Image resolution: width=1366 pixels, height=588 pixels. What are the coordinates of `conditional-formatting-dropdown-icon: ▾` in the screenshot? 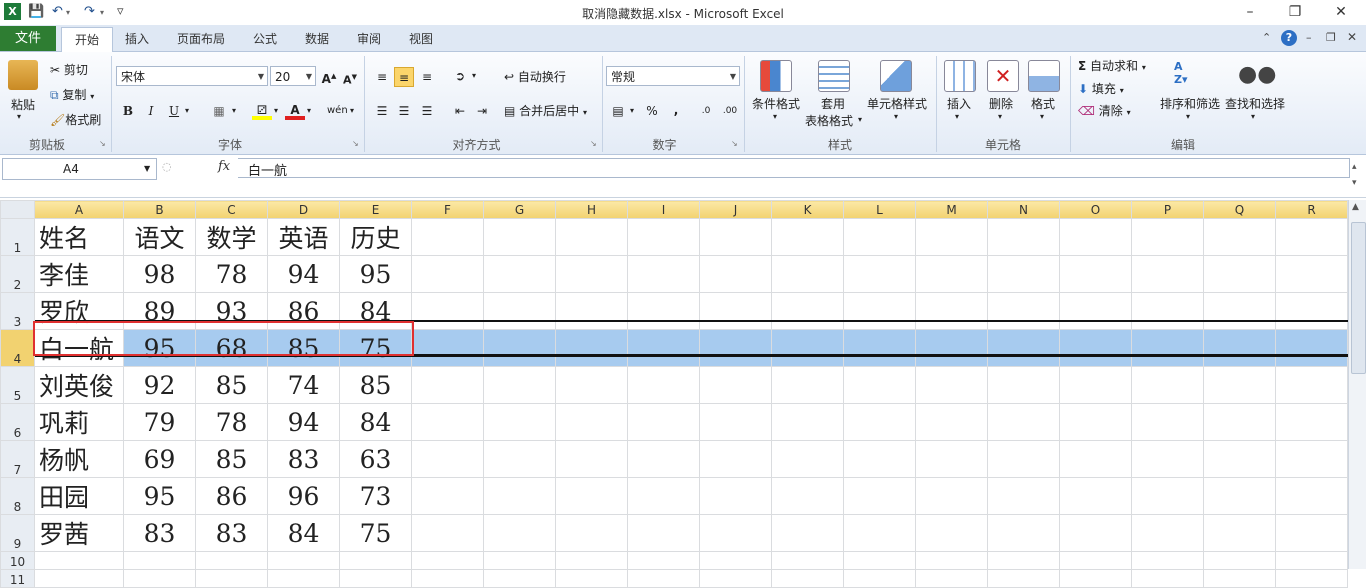 It's located at (775, 116).